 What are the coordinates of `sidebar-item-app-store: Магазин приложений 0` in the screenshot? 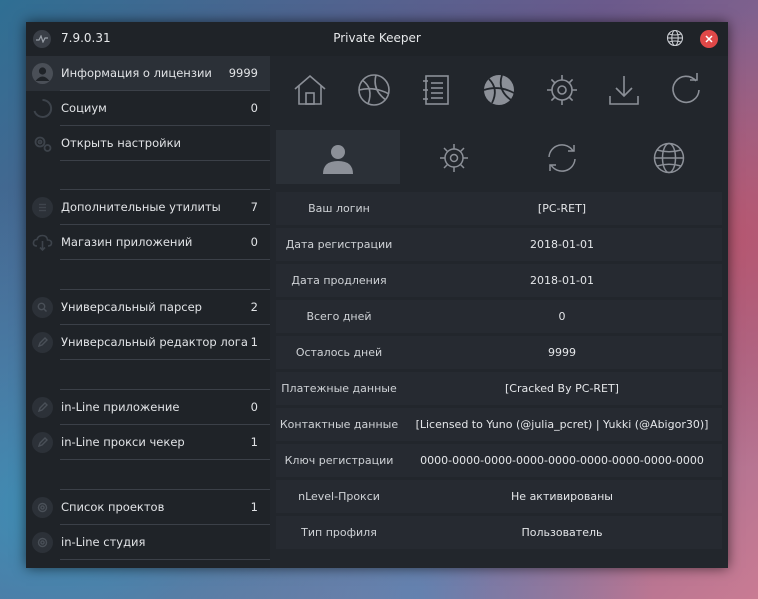 It's located at (148, 242).